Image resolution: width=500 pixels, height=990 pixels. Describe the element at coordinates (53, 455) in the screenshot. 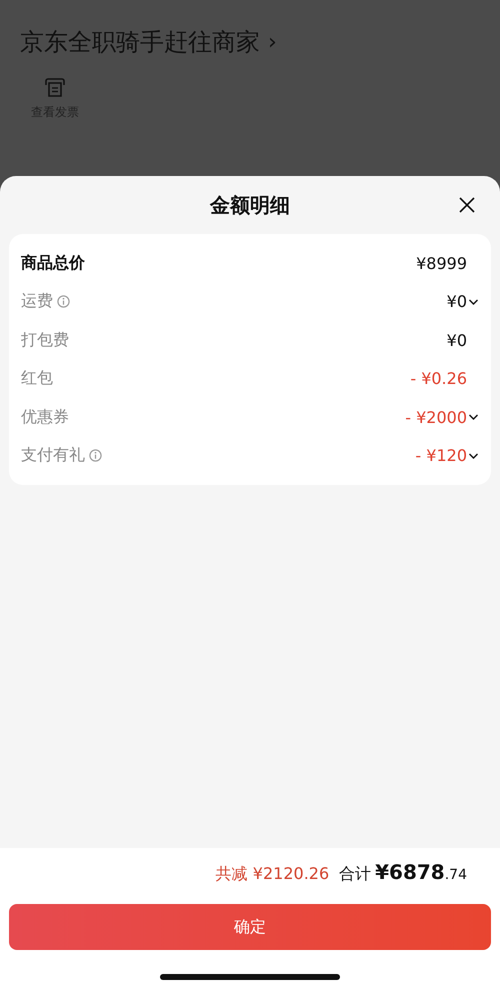

I see `row-label: 支付有礼` at that location.